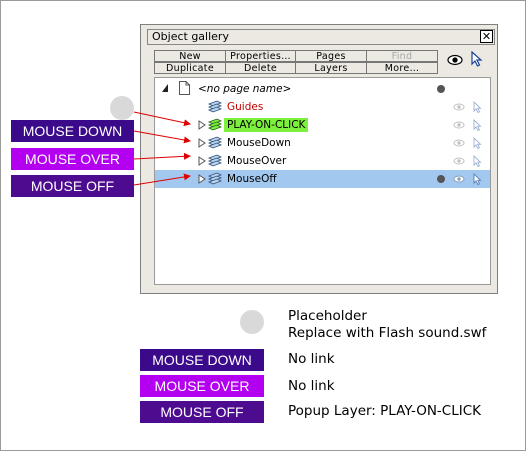  I want to click on placeholder-circle-legend, so click(252, 322).